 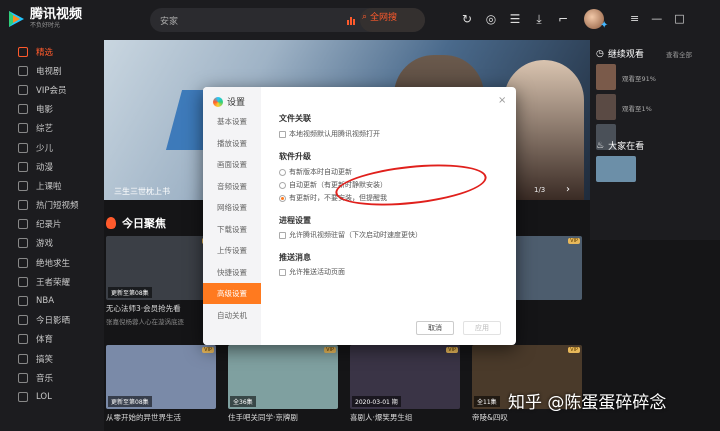 I want to click on settings-nav-item: 音频设置, so click(x=232, y=186).